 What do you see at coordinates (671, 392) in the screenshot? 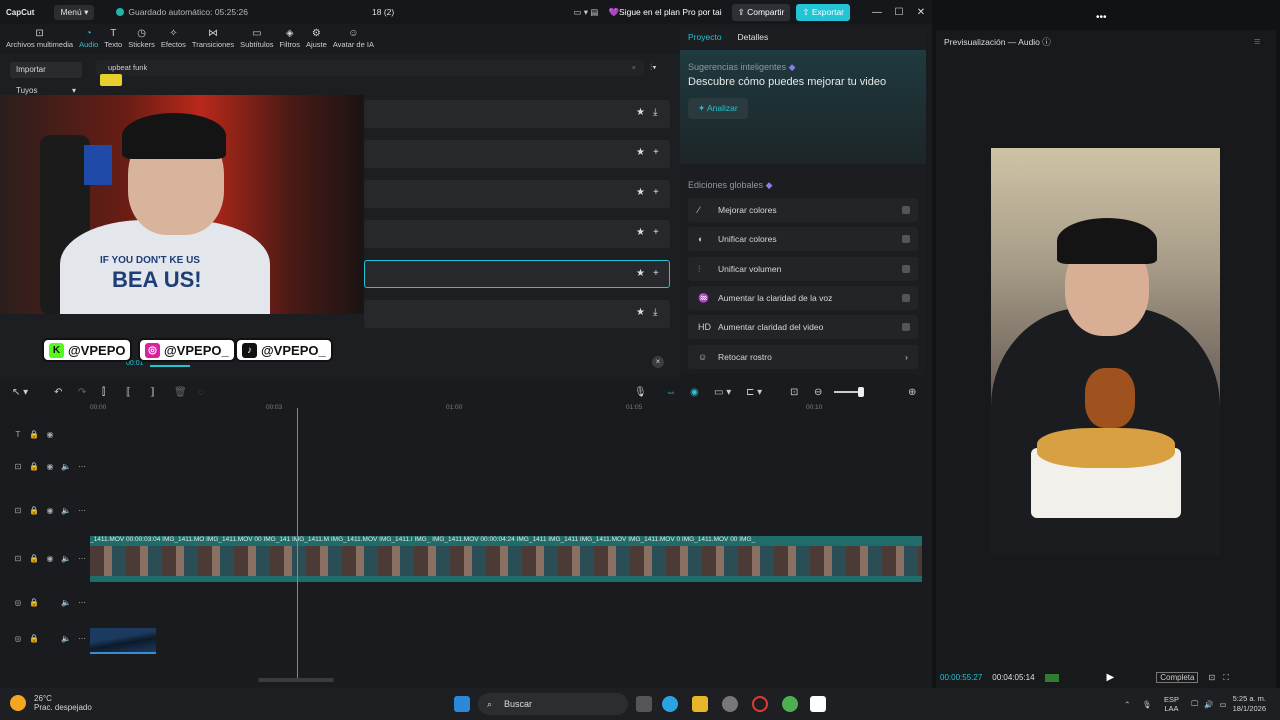
I see `link-icon: ⇔` at bounding box center [671, 392].